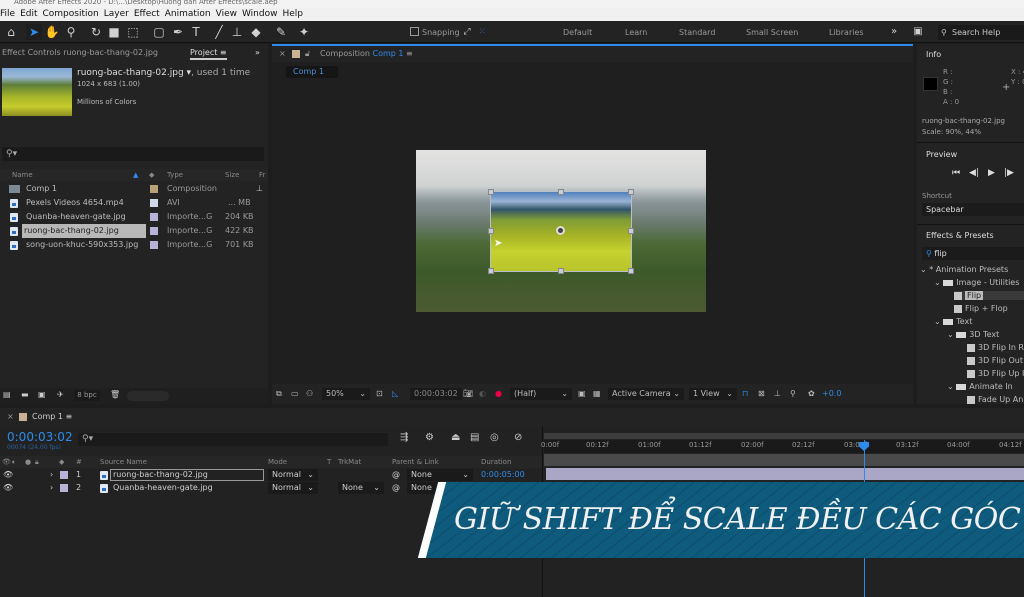 The image size is (1024, 597). I want to click on col-name: Name, so click(22, 175).